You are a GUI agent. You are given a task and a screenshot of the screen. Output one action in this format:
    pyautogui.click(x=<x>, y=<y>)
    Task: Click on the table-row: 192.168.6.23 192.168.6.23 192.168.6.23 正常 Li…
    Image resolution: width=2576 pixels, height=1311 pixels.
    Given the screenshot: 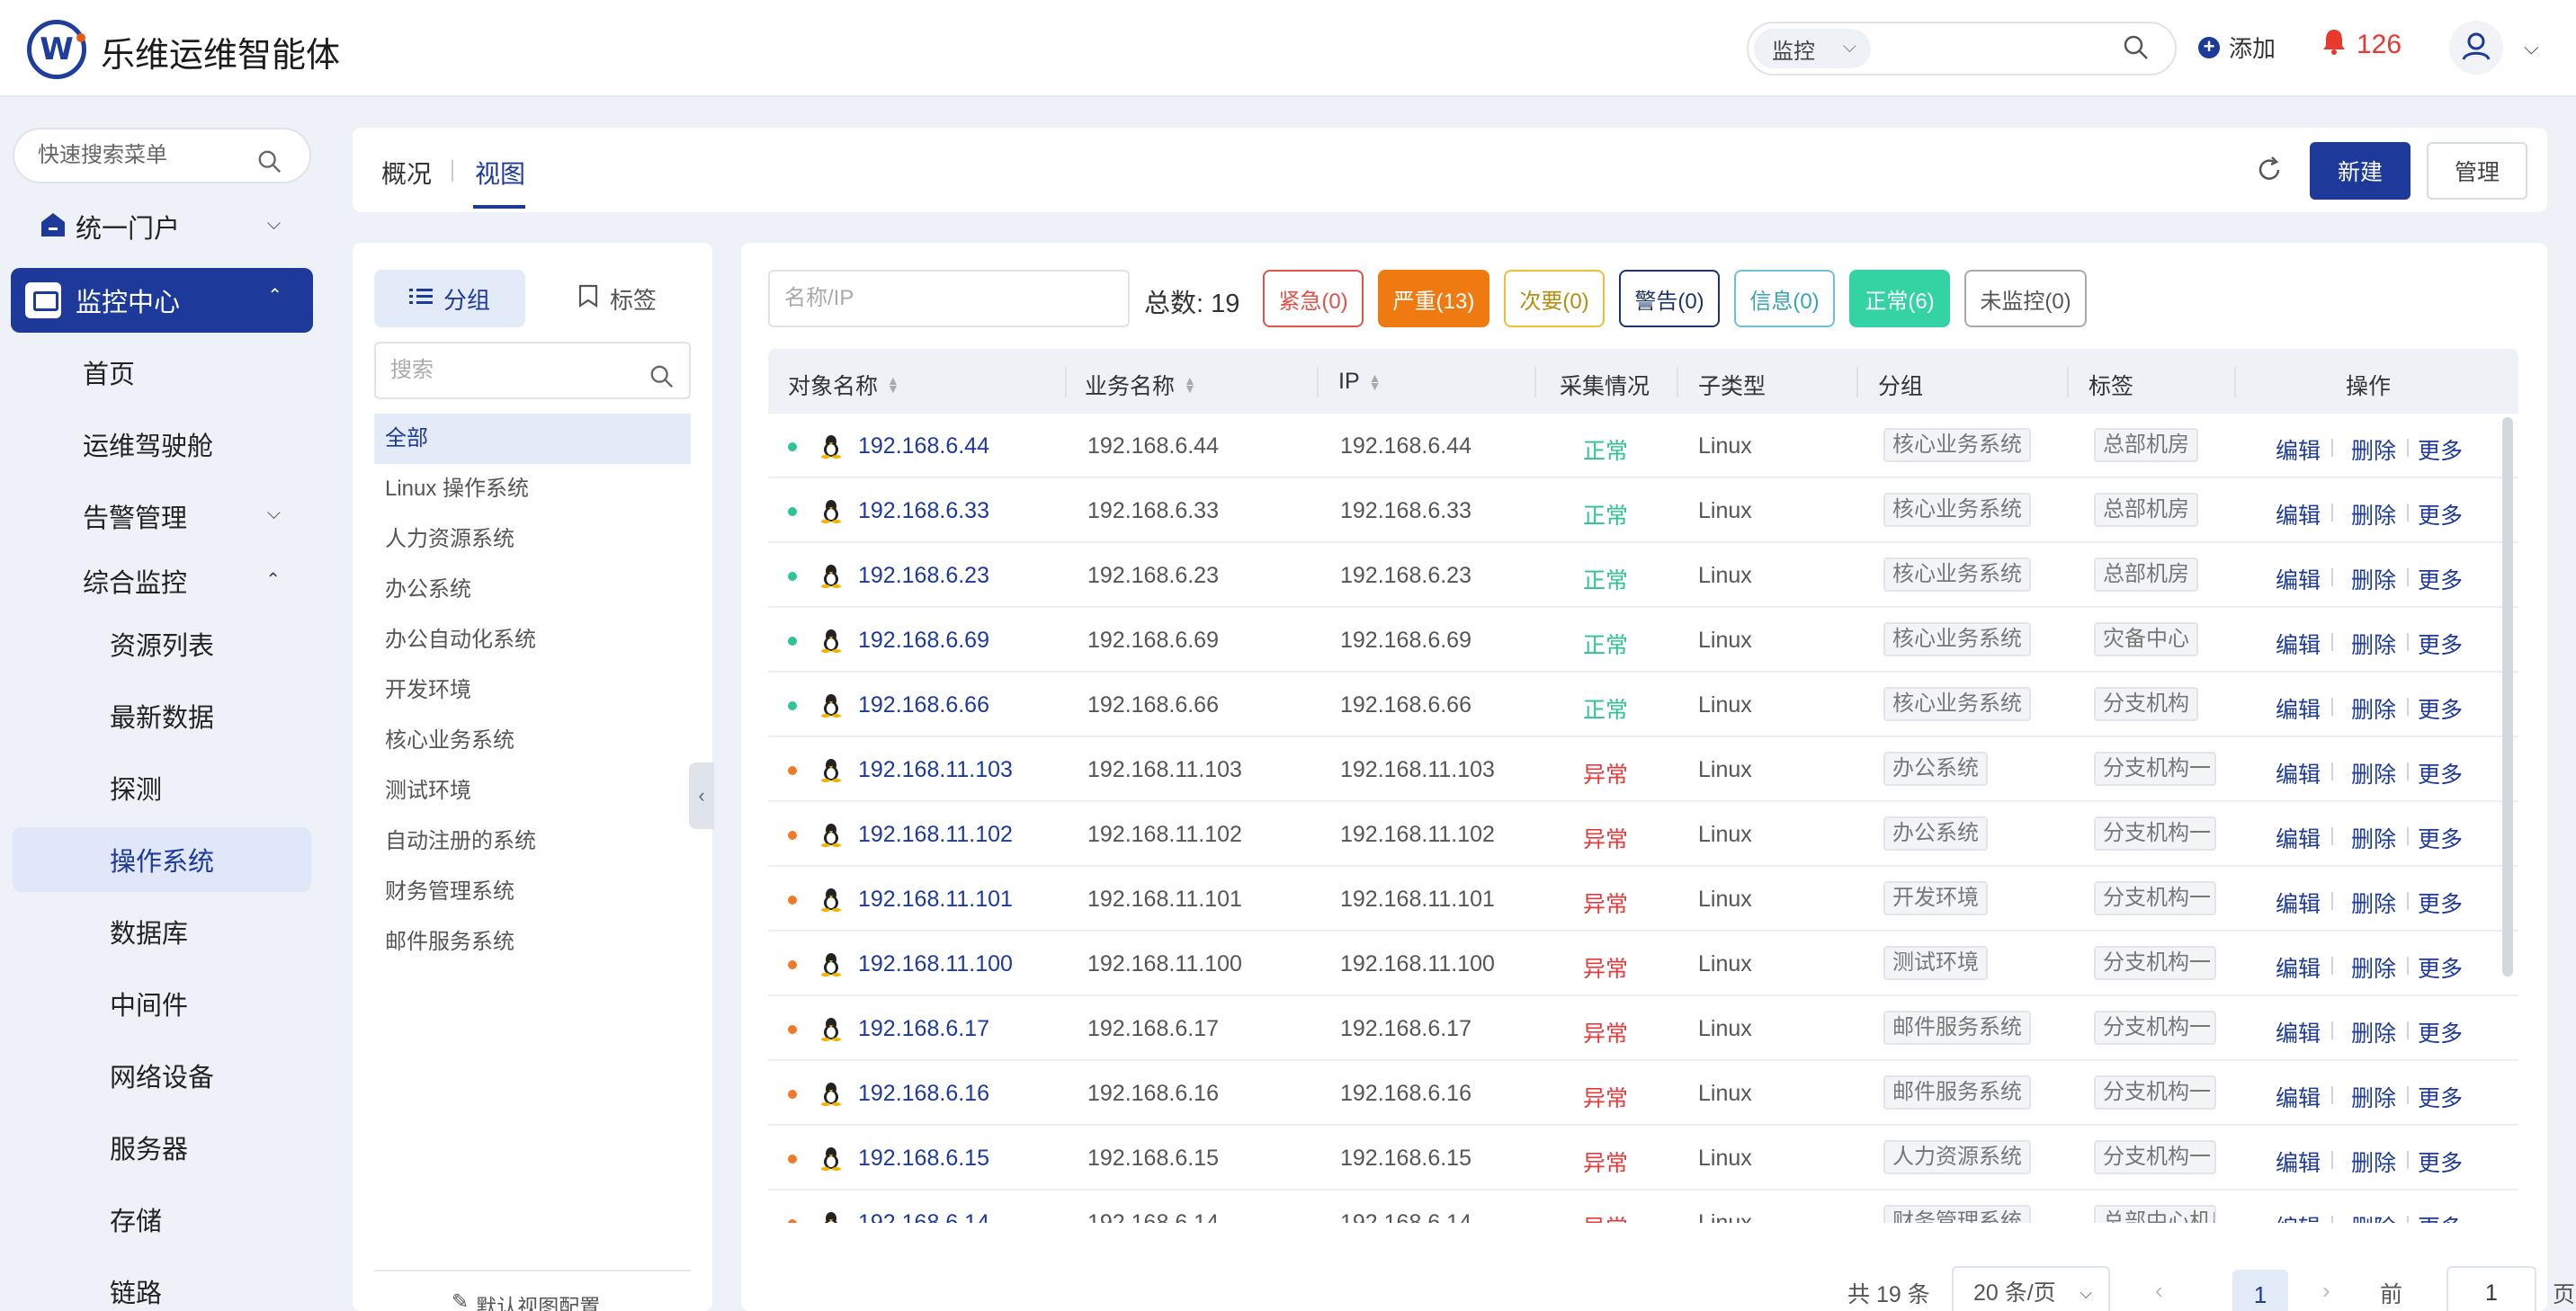 What is the action you would take?
    pyautogui.click(x=1643, y=575)
    